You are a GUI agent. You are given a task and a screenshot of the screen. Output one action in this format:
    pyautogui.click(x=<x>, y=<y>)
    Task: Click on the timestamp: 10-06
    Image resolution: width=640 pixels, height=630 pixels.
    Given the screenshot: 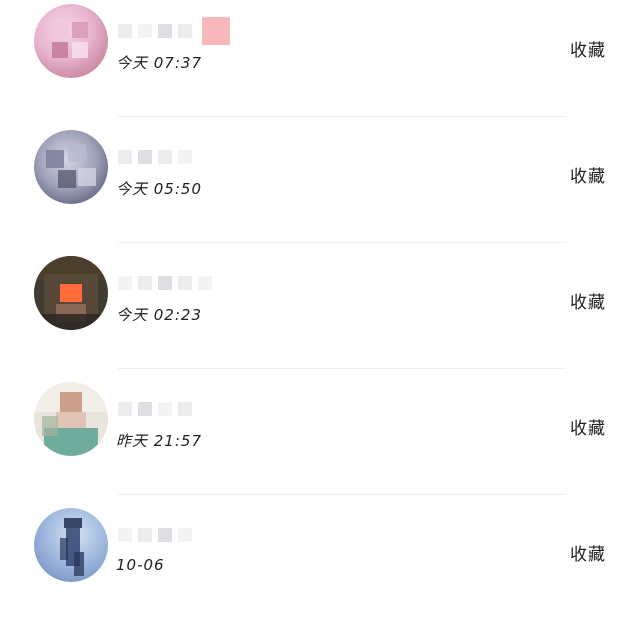 What is the action you would take?
    pyautogui.click(x=140, y=565)
    